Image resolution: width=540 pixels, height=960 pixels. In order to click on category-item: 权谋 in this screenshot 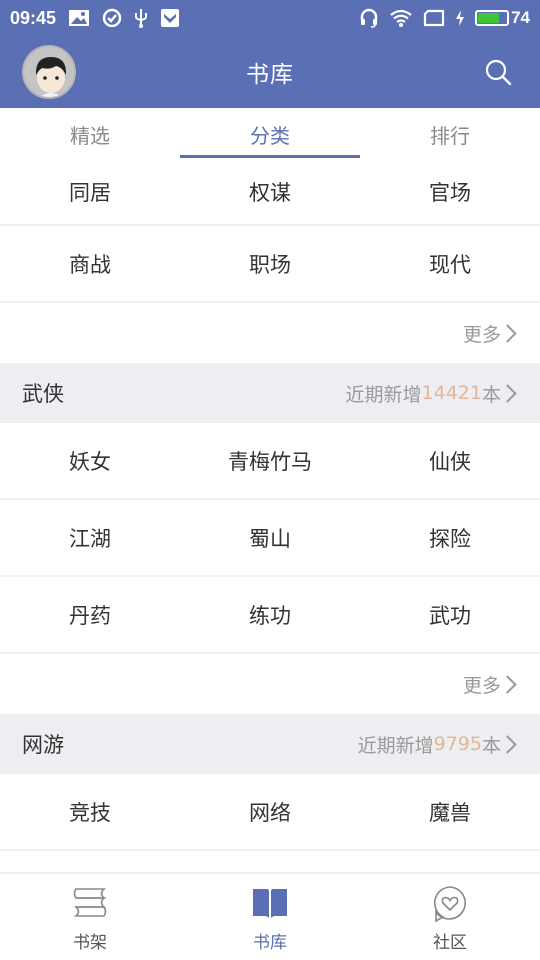, I will do `click(270, 192)`.